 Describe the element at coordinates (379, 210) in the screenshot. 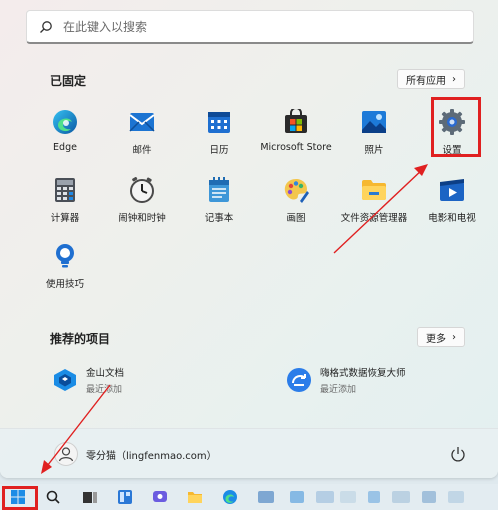

I see `arrow-to-settings` at that location.